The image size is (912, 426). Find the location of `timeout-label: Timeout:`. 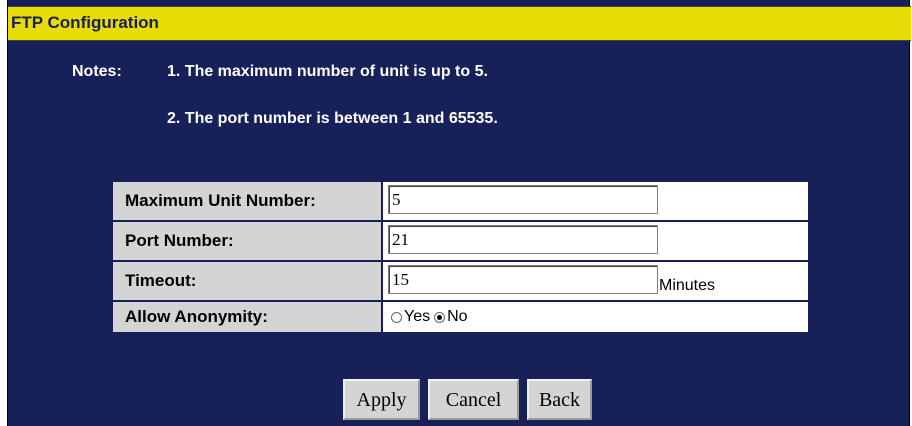

timeout-label: Timeout: is located at coordinates (247, 281).